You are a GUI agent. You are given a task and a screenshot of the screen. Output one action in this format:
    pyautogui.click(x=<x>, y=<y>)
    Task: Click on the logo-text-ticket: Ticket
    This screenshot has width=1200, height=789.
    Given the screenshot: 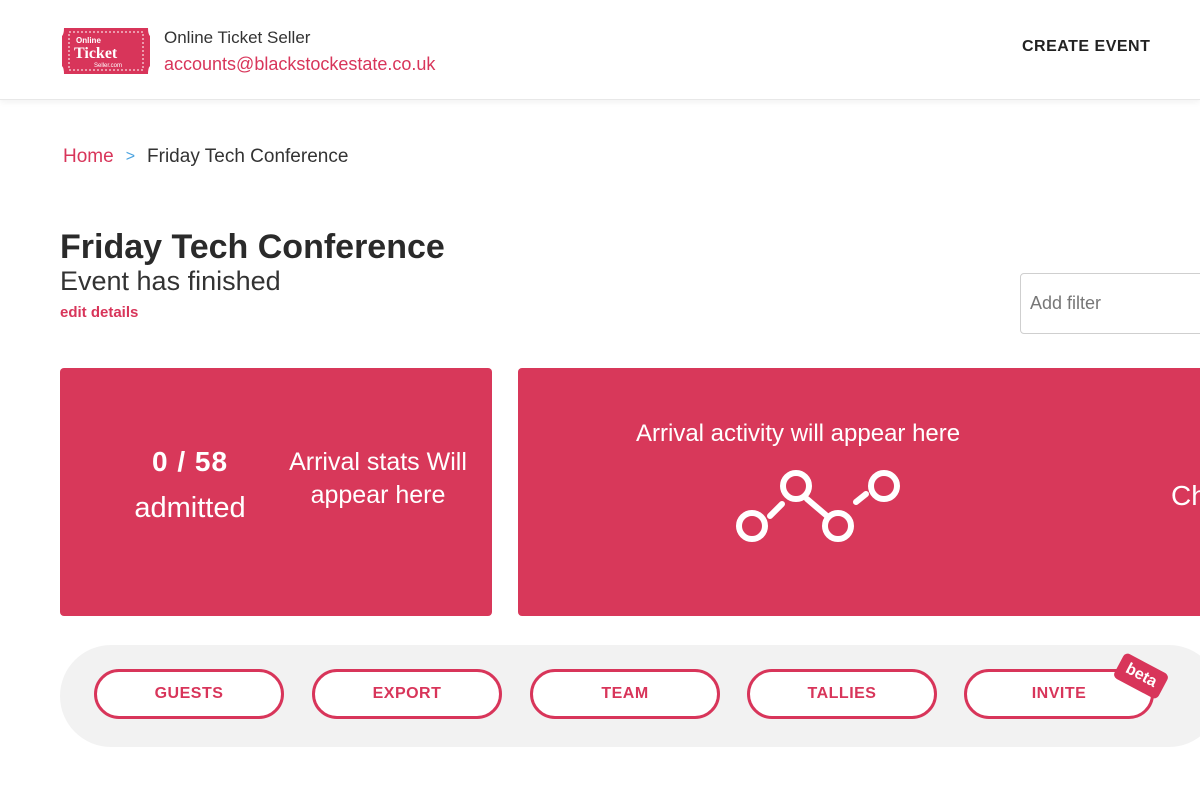 What is the action you would take?
    pyautogui.click(x=96, y=53)
    